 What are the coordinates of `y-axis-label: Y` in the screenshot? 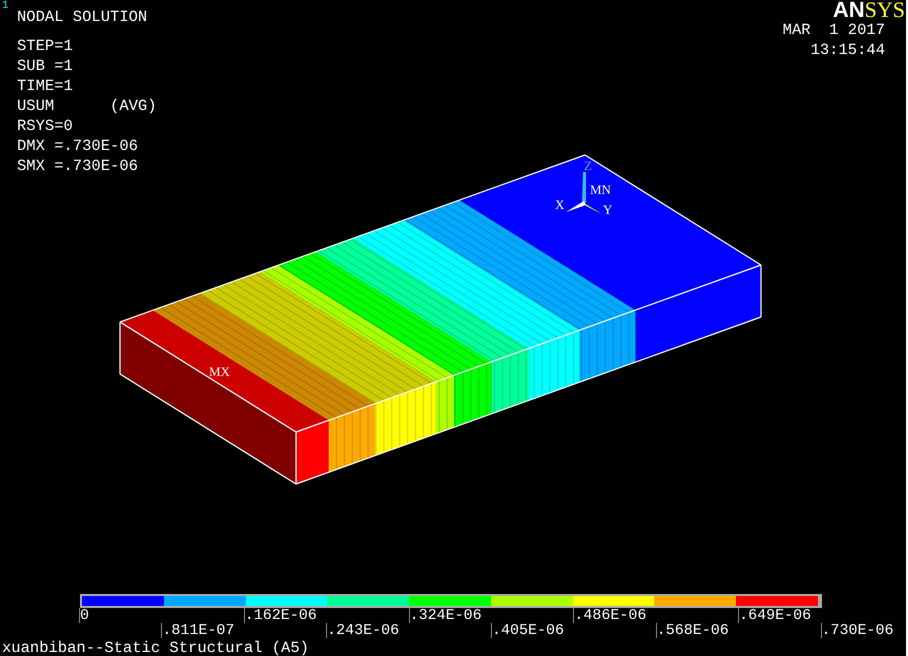 It's located at (607, 209).